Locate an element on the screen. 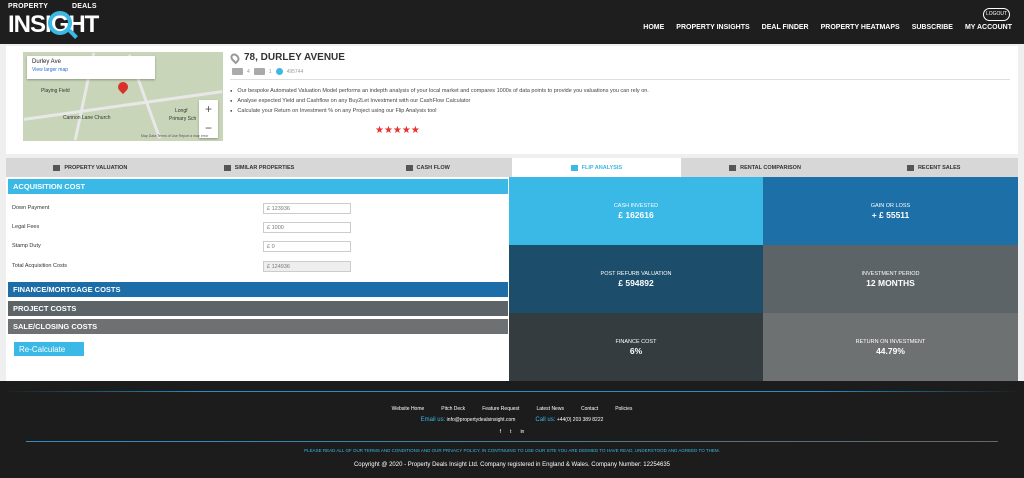 The image size is (1024, 478). metric-investment-period: INVESTMENT PERIOD 12 MONTHS is located at coordinates (890, 279).